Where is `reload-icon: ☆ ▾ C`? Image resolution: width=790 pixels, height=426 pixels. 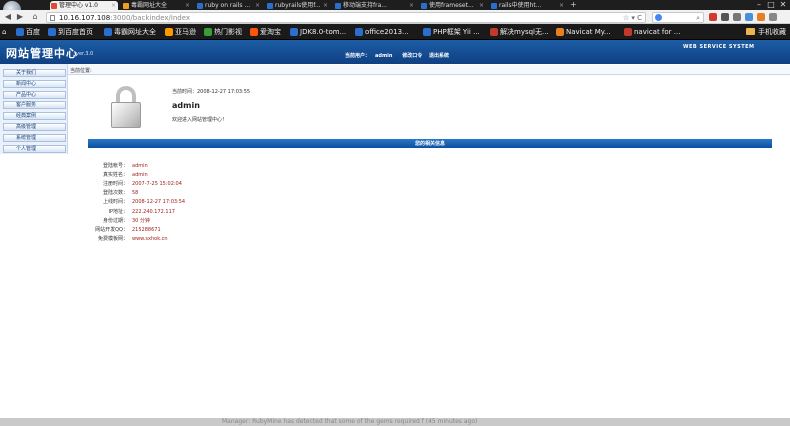
reload-icon: ☆ ▾ C is located at coordinates (632, 18).